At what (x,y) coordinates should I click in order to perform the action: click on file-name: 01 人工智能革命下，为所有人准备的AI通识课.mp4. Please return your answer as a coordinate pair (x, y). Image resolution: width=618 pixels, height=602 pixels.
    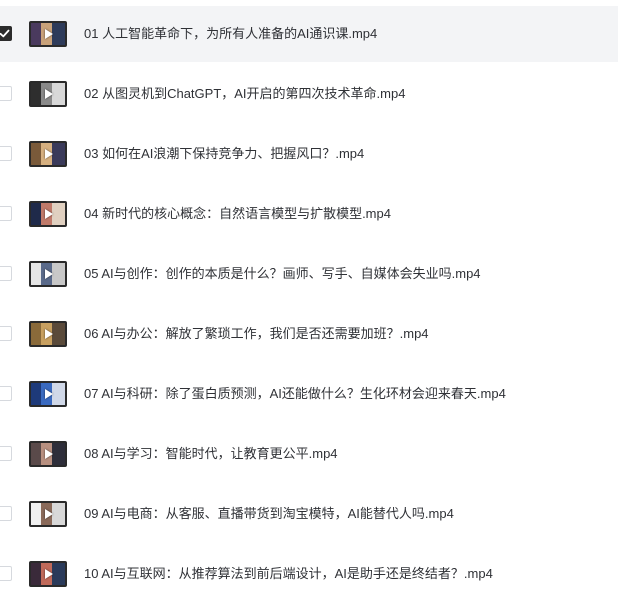
    Looking at the image, I should click on (230, 34).